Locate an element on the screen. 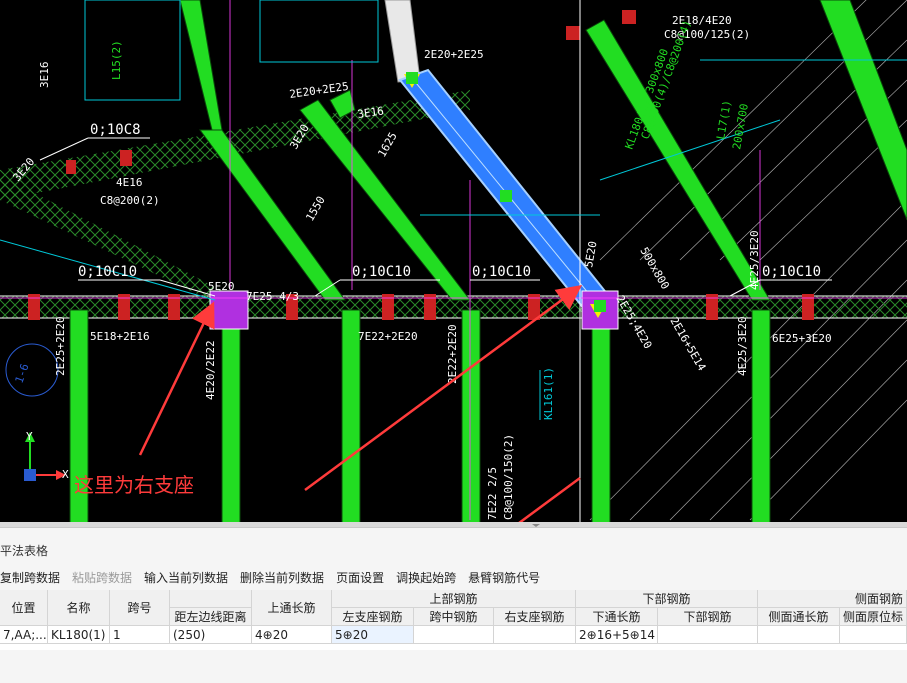 The image size is (907, 683). col-header-bottom: 下部钢筋 is located at coordinates (708, 617).